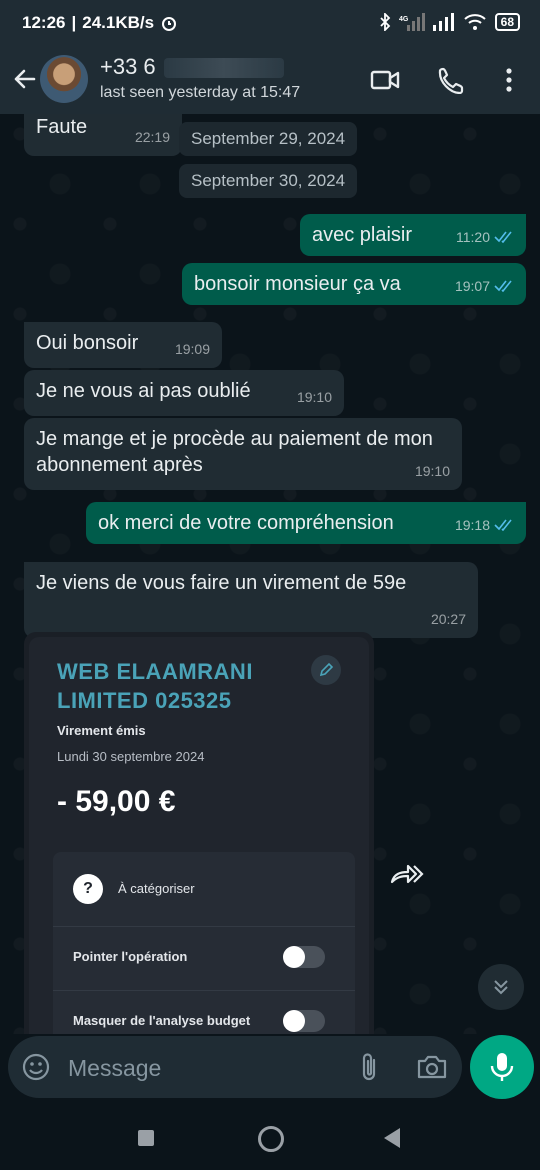 The height and width of the screenshot is (1170, 540). What do you see at coordinates (62, 127) in the screenshot?
I see `message-text: Faute` at bounding box center [62, 127].